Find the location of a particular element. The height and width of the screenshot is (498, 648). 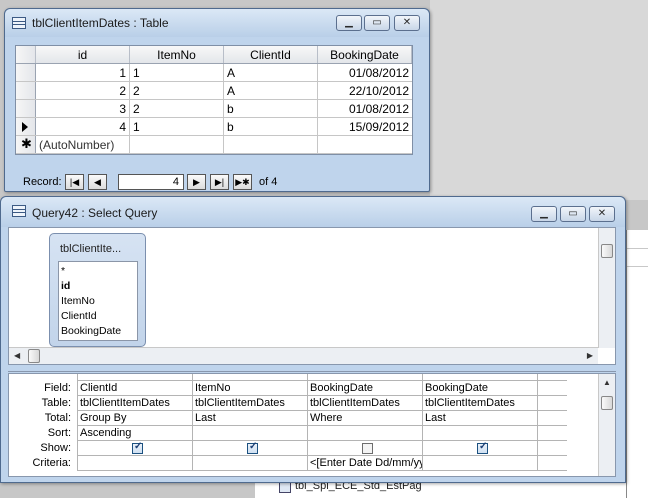

field-list-item: ItemNo is located at coordinates (99, 301).